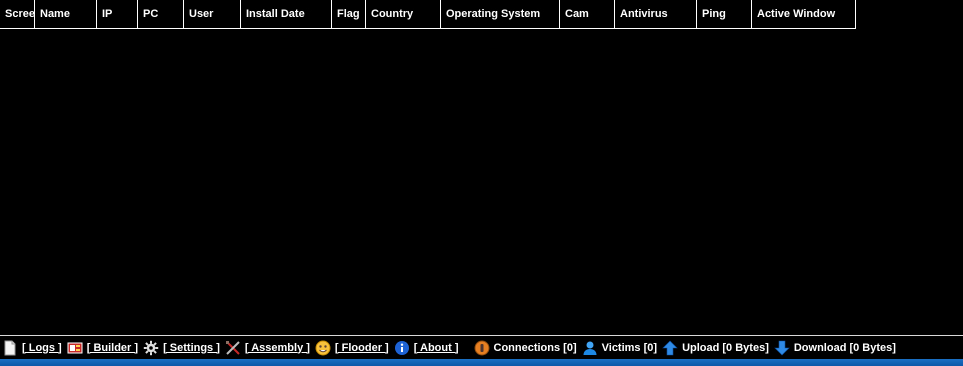 The height and width of the screenshot is (366, 963). What do you see at coordinates (782, 348) in the screenshot?
I see `arrow-down-icon` at bounding box center [782, 348].